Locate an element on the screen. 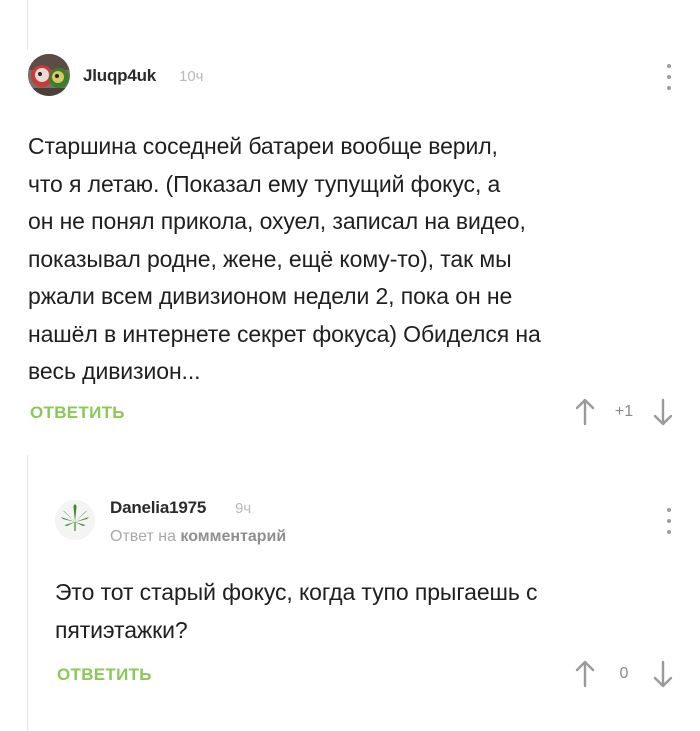 The height and width of the screenshot is (731, 700). vote-controls: 0 is located at coordinates (624, 674).